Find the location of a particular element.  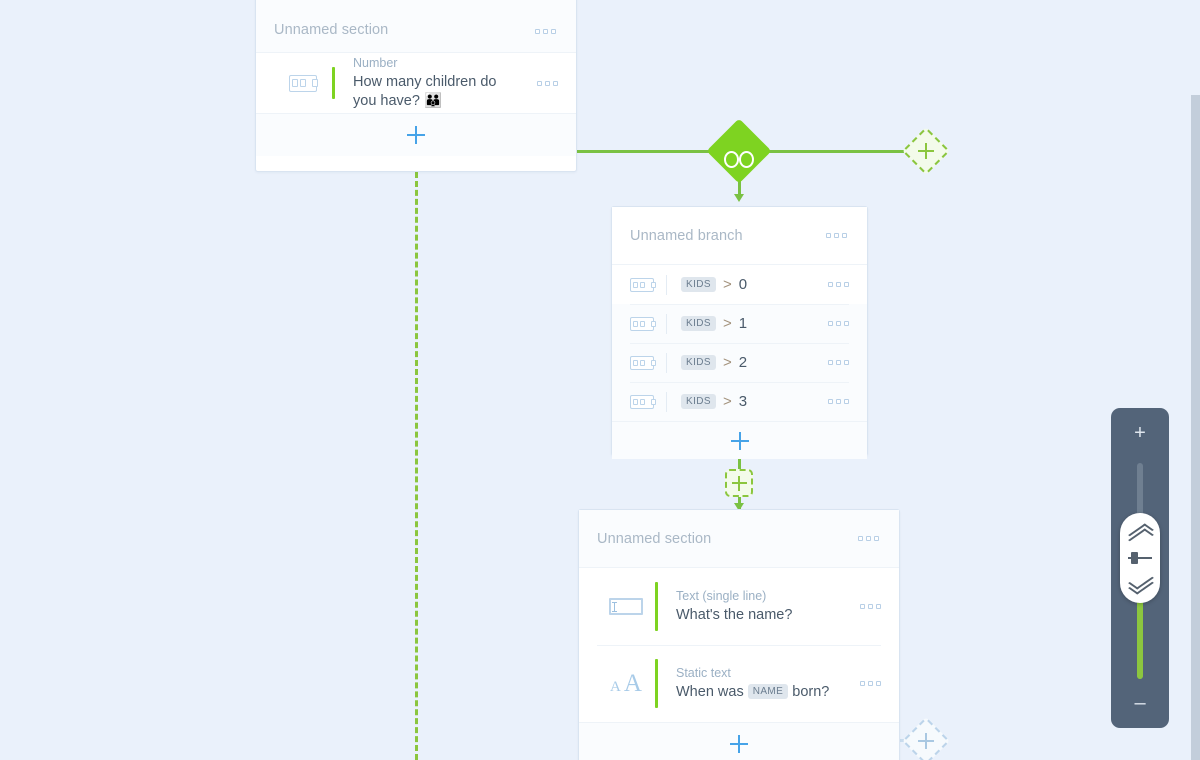

static-text-prefix: When was is located at coordinates (712, 691).